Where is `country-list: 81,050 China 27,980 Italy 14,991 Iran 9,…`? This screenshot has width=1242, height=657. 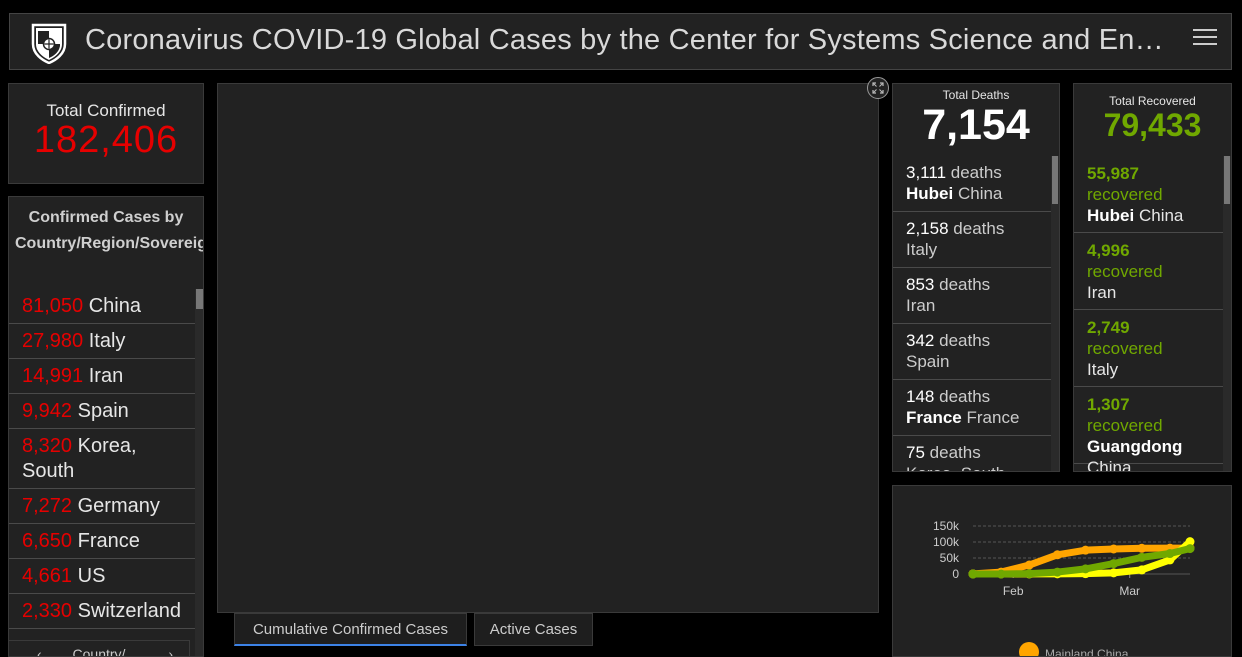 country-list: 81,050 China 27,980 Italy 14,991 Iran 9,… is located at coordinates (102, 459).